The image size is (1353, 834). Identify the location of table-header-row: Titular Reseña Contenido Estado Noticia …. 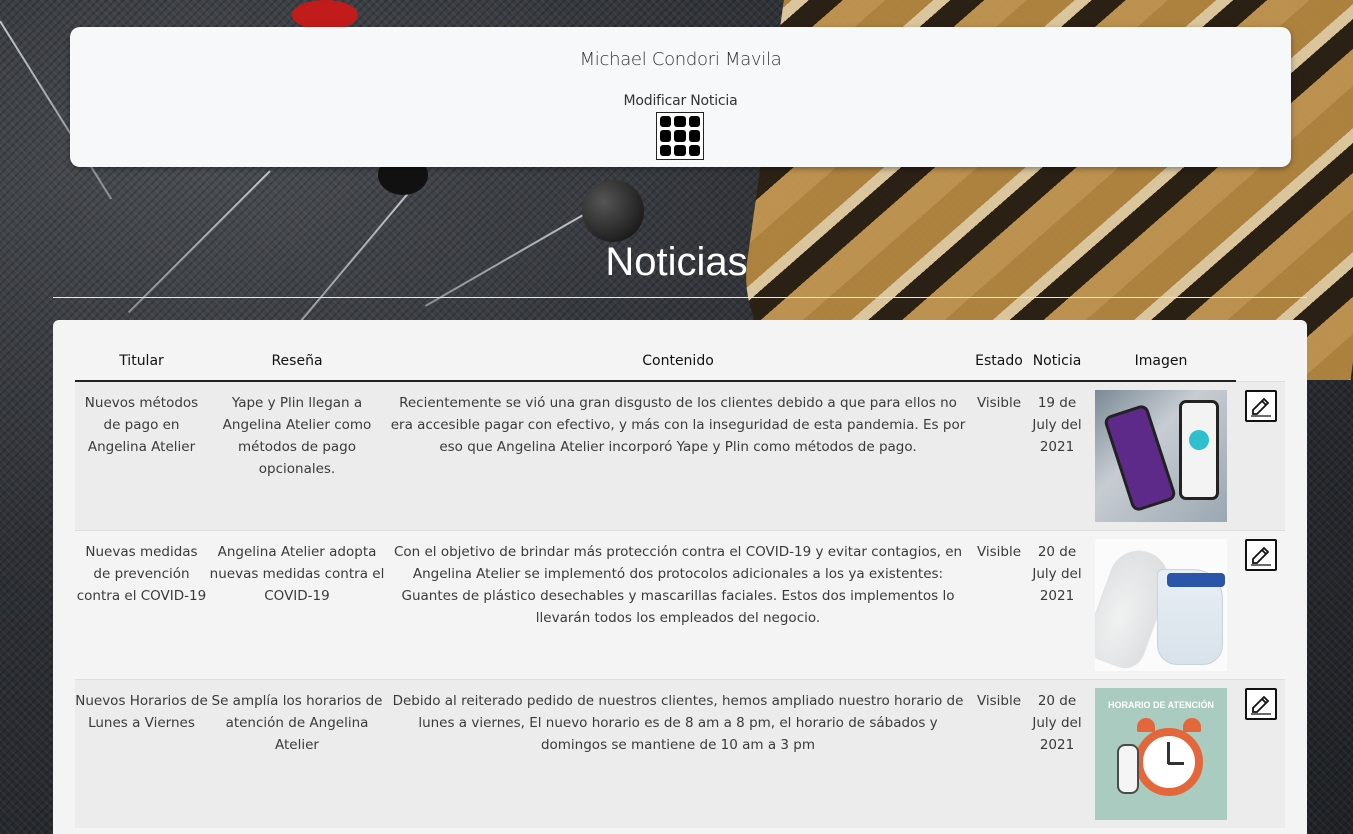
(680, 362).